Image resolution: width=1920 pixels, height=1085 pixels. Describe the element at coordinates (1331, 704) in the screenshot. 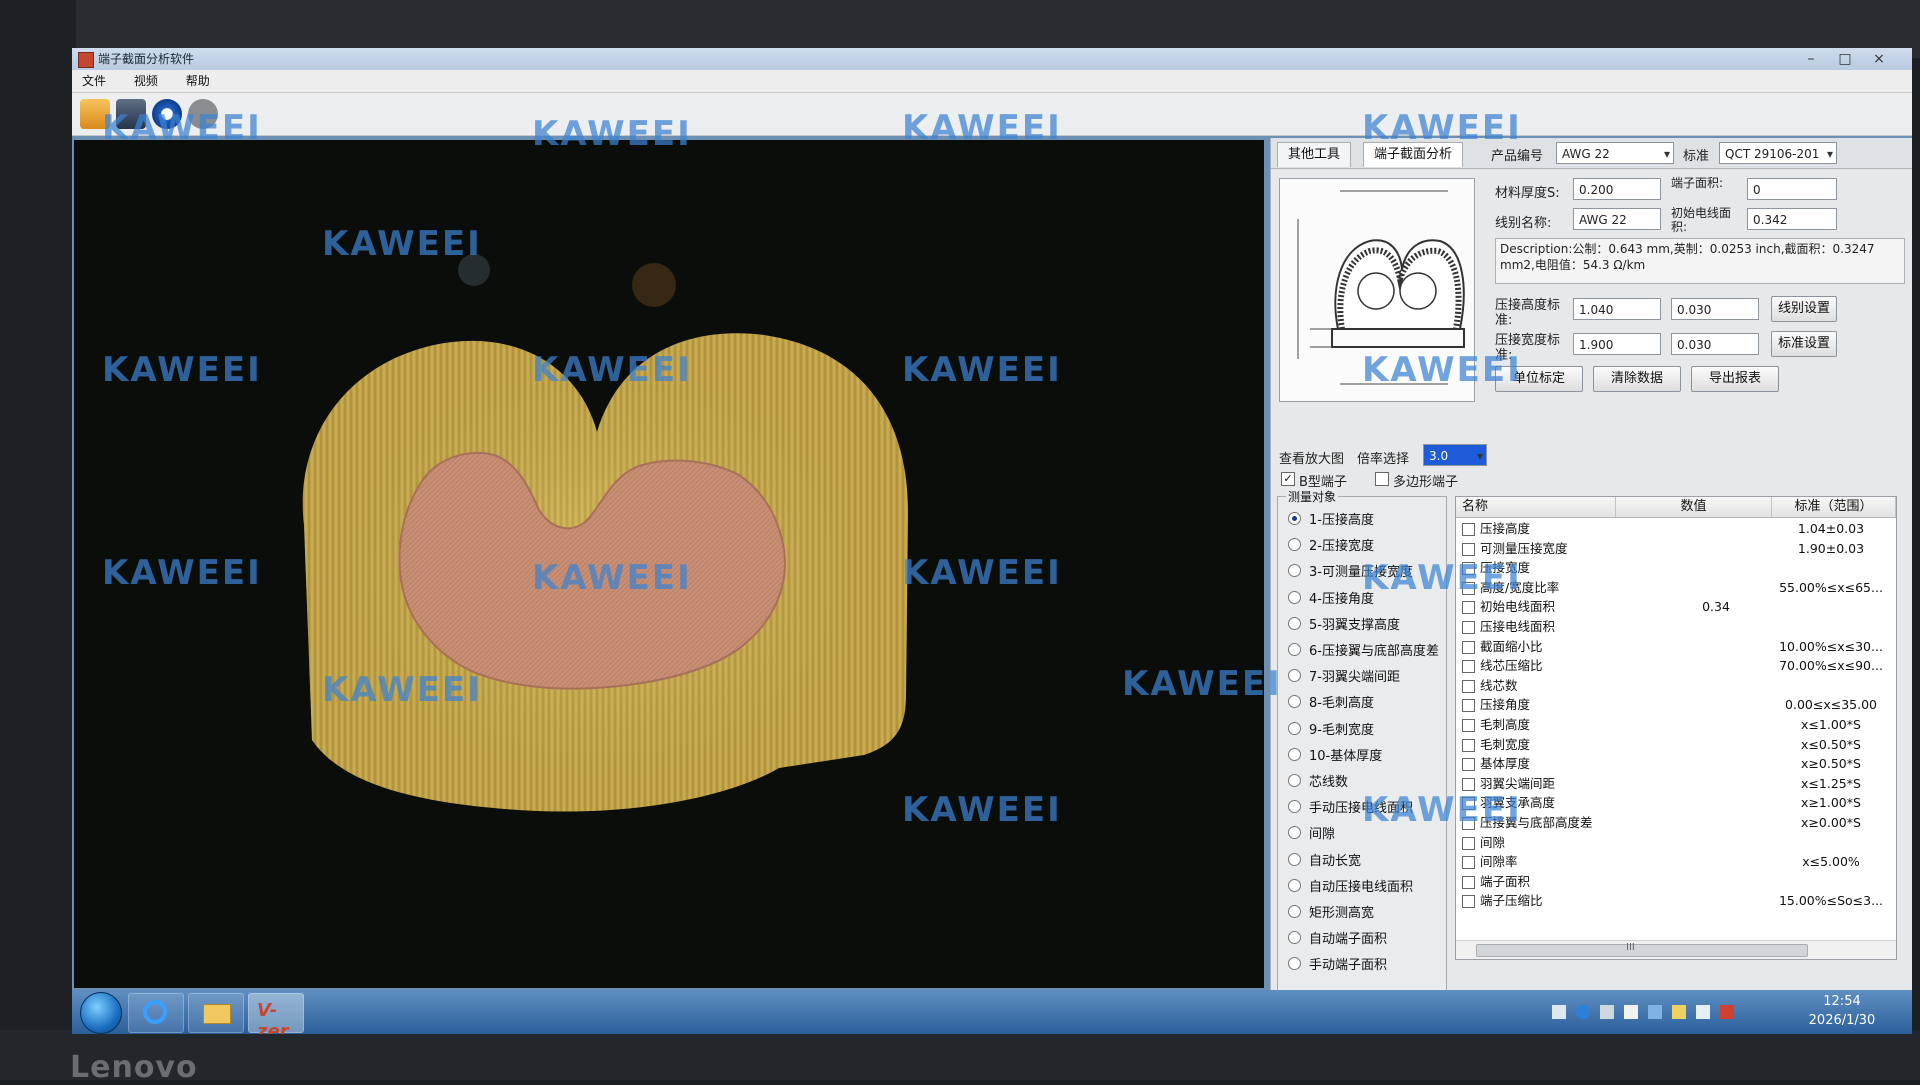

I see `measure-option: 8-毛刺高度` at that location.